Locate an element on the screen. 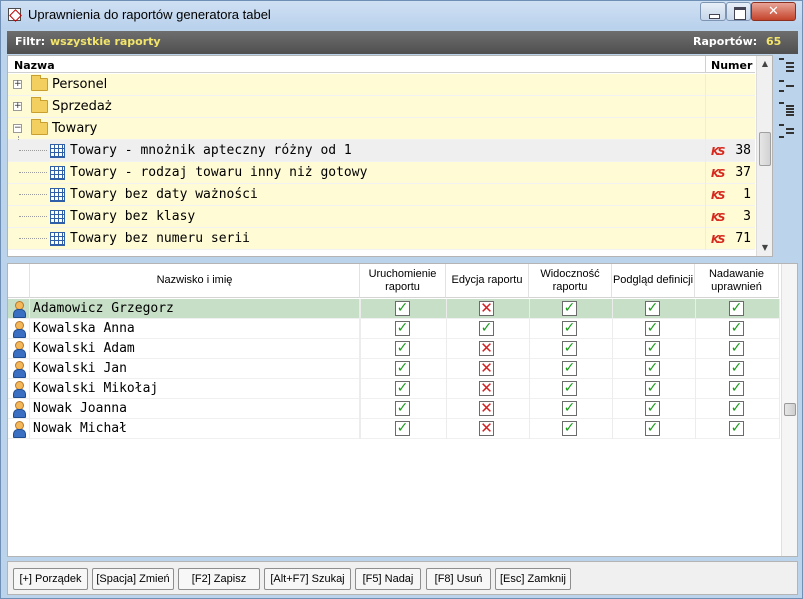  permission-edit-checkbox: ✓ is located at coordinates (486, 328).